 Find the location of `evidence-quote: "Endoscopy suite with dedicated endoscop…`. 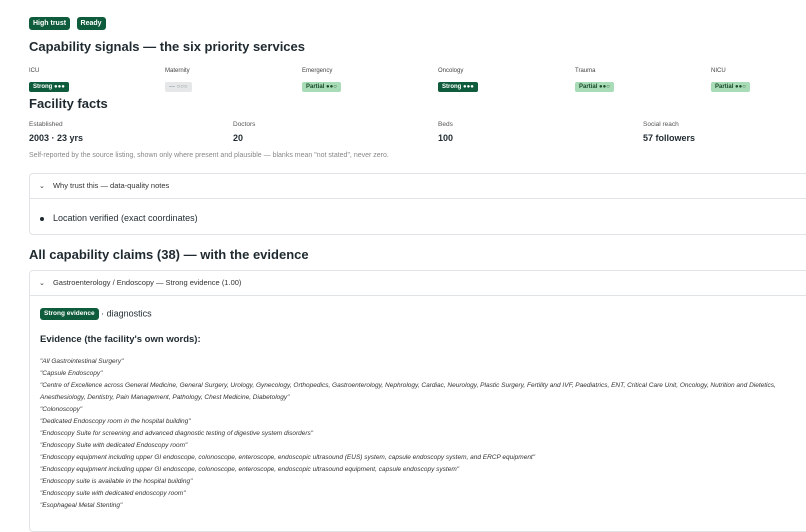

evidence-quote: "Endoscopy suite with dedicated endoscop… is located at coordinates (113, 493).